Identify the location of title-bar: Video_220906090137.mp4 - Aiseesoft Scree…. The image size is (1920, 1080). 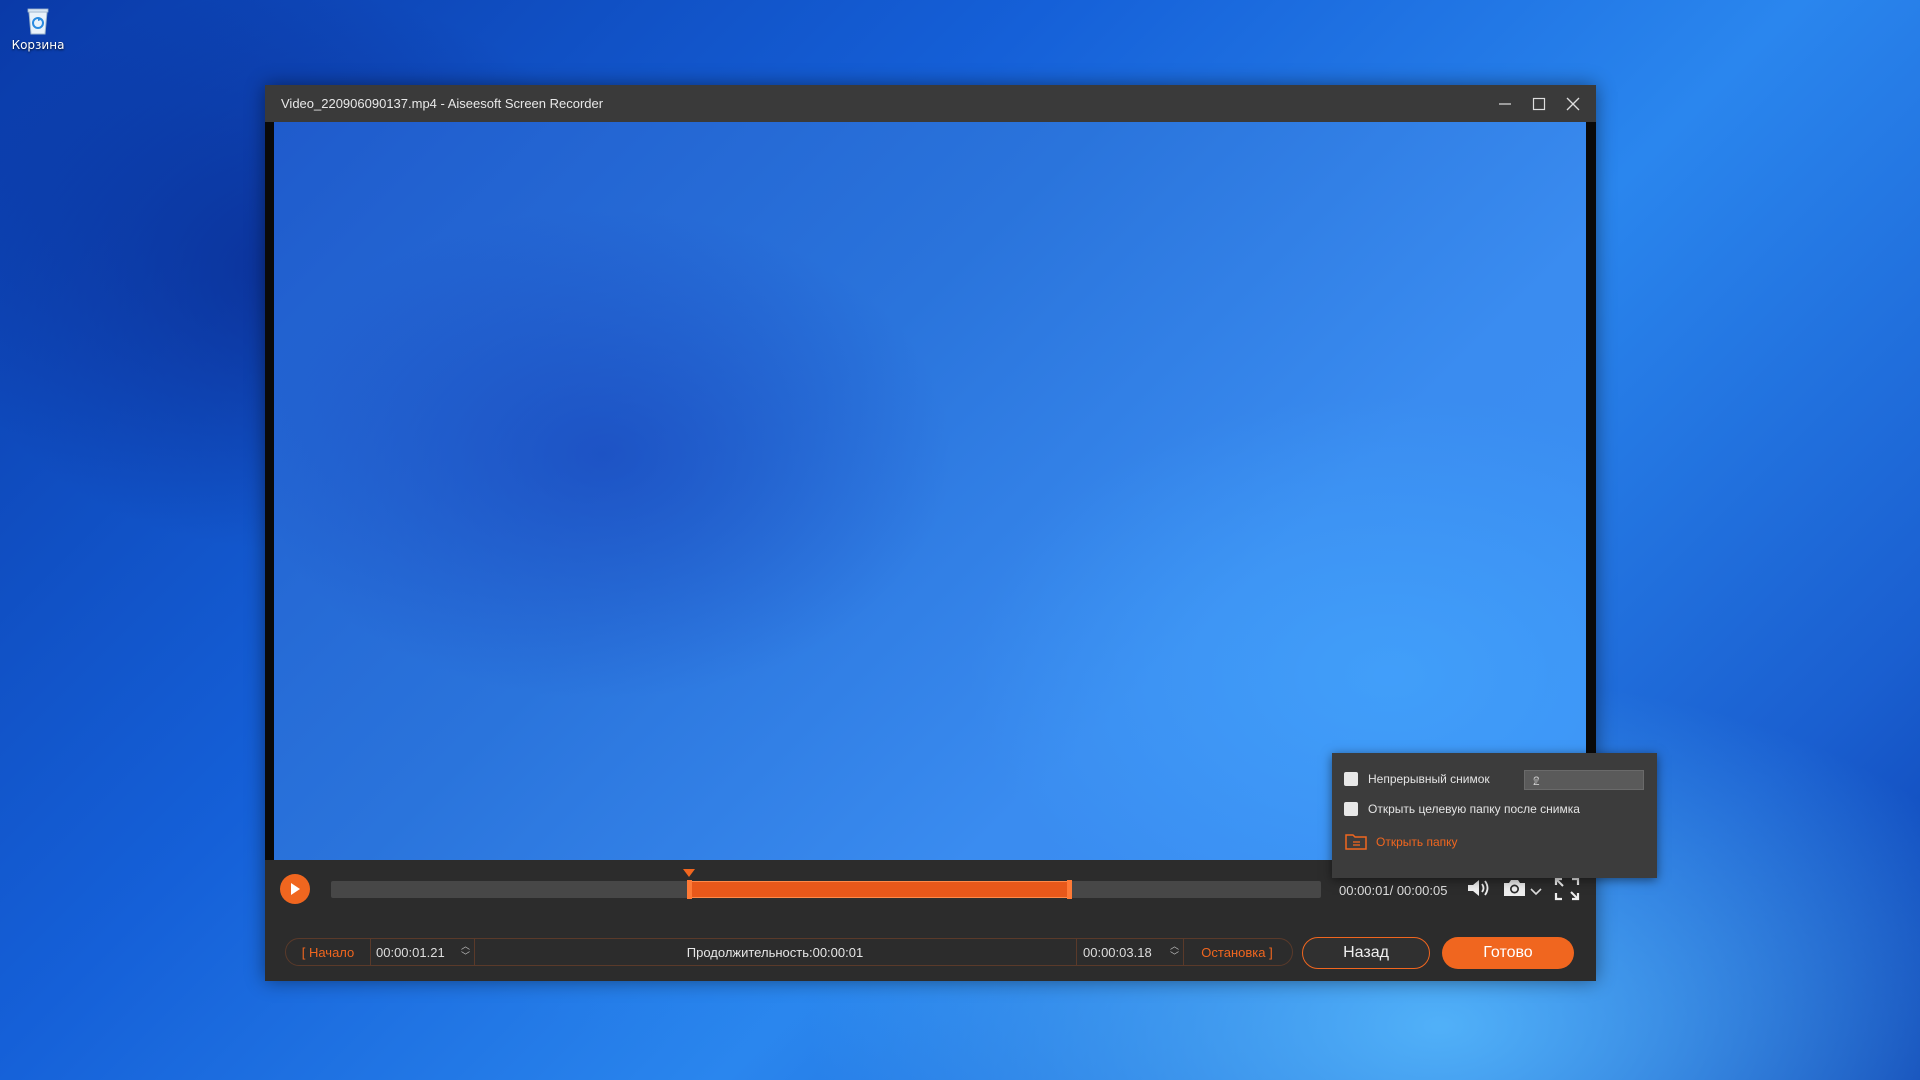
(930, 103).